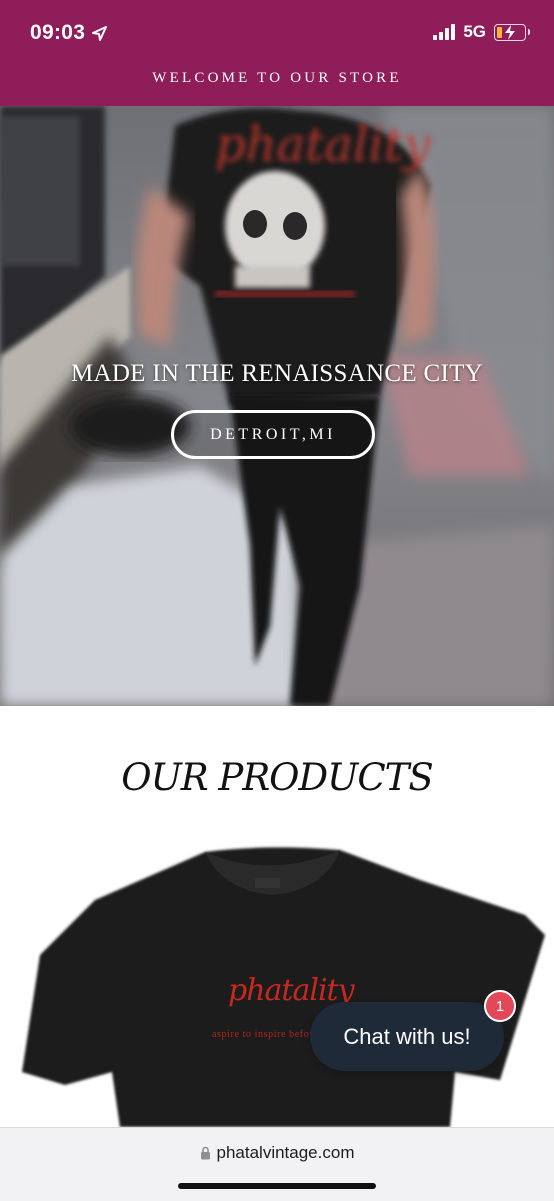 This screenshot has height=1201, width=554. I want to click on top-bar: 09:03 5G WELCOME TO OUR STORE, so click(277, 53).